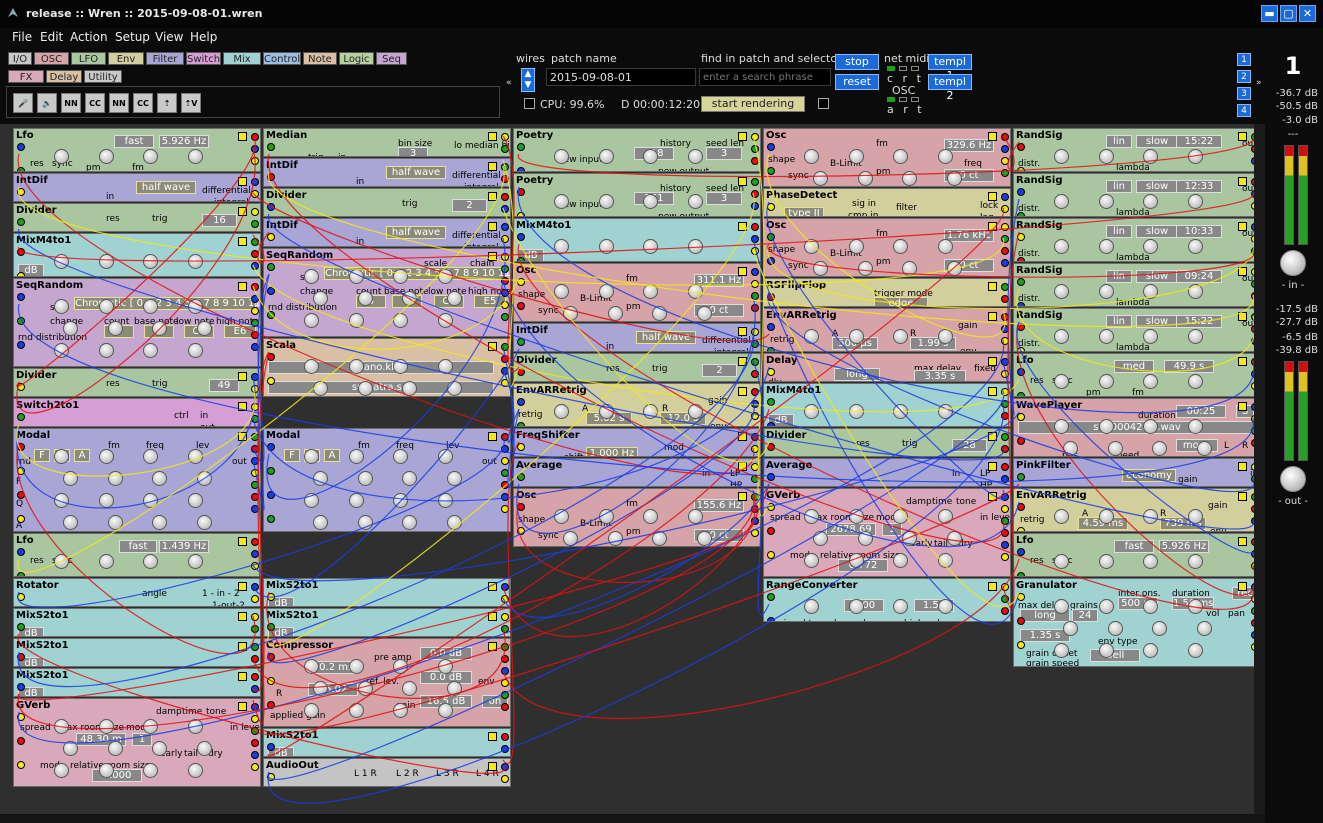 This screenshot has height=823, width=1323. Describe the element at coordinates (1293, 263) in the screenshot. I see `in-level-knob` at that location.